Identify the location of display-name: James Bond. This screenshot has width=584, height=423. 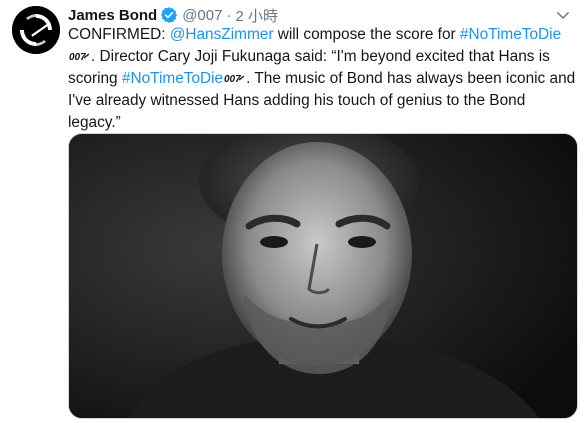
(112, 15).